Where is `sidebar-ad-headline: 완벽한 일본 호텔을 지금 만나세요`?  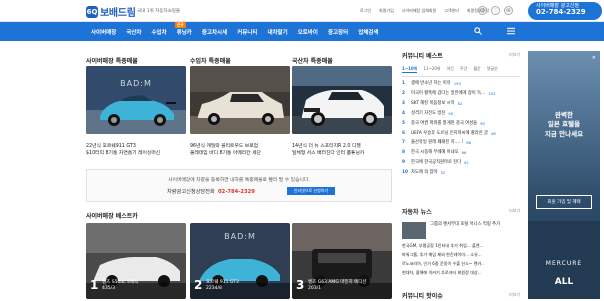
sidebar-ad-headline: 완벽한 일본 호텔을 지금 만나세요 is located at coordinates (564, 125).